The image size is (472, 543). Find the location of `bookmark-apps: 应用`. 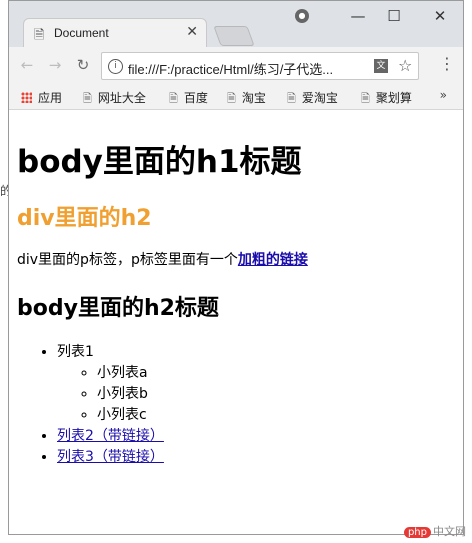

bookmark-apps: 应用 is located at coordinates (41, 97).